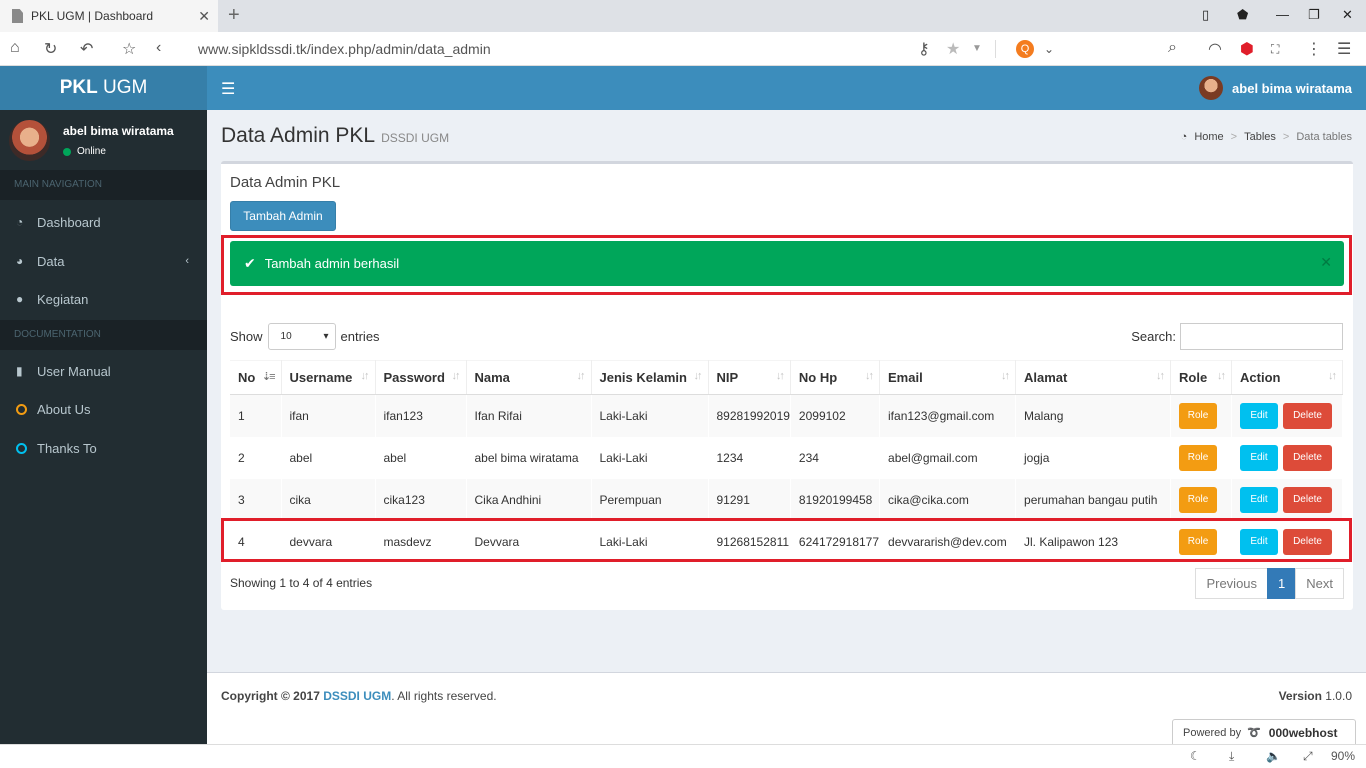 Image resolution: width=1366 pixels, height=768 pixels. Describe the element at coordinates (1344, 49) in the screenshot. I see `menu-icon: ☰` at that location.